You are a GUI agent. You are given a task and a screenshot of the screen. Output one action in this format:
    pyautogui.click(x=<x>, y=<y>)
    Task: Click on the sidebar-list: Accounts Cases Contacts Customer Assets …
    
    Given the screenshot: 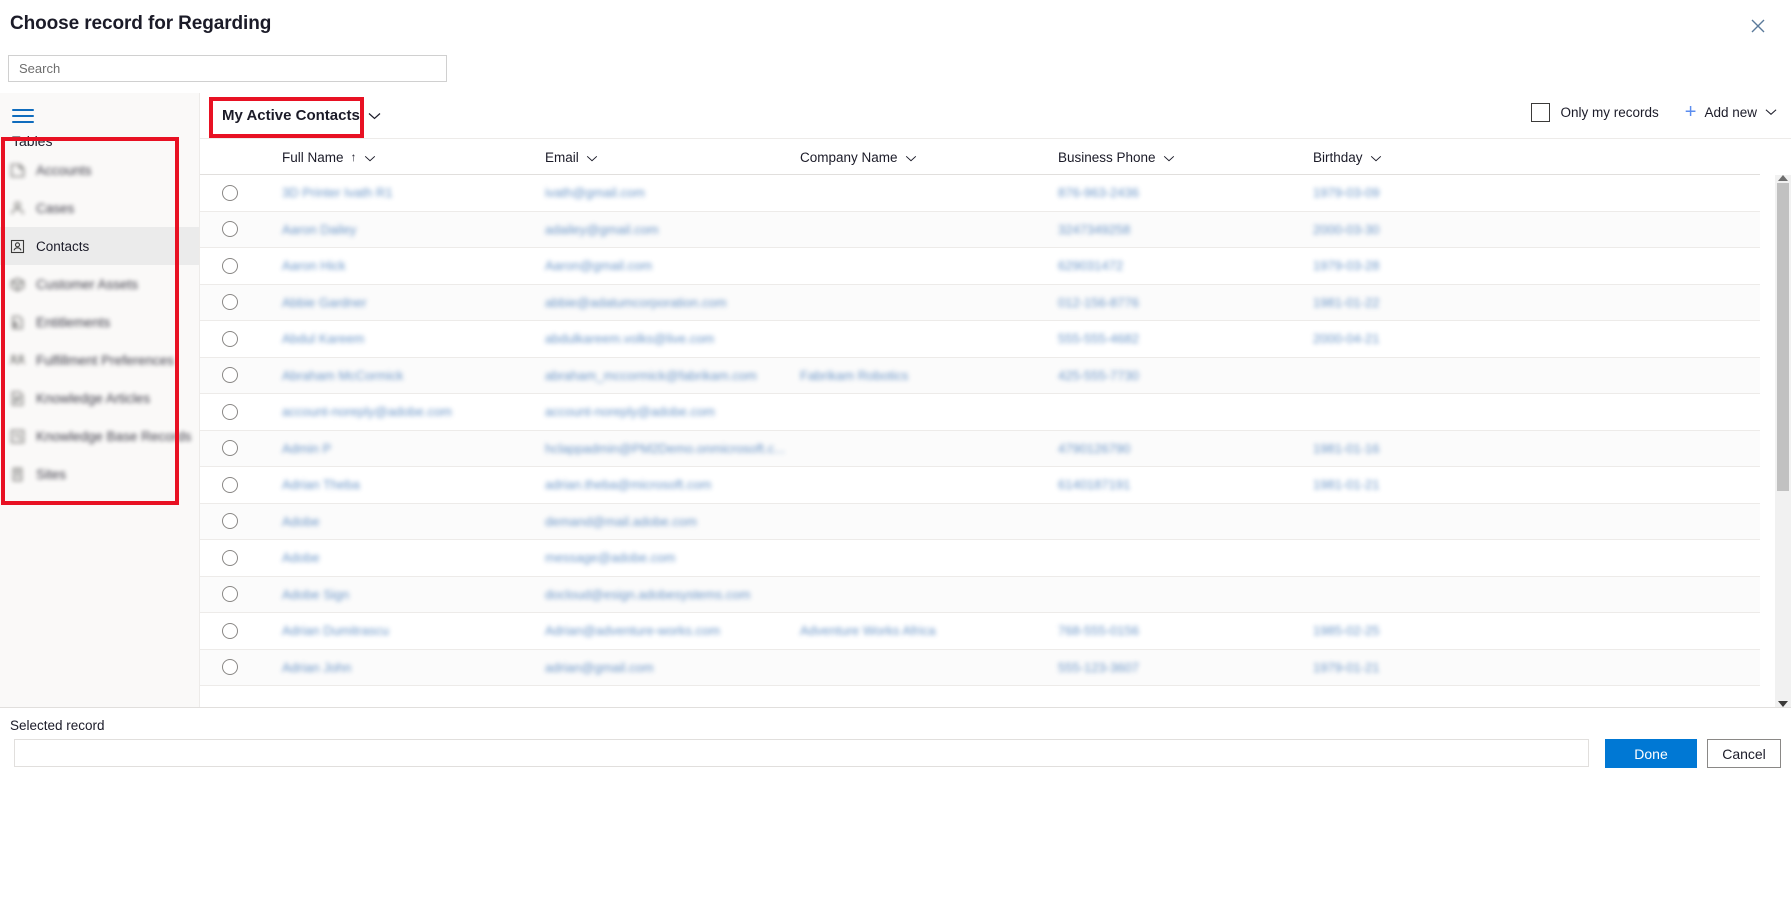 What is the action you would take?
    pyautogui.click(x=99, y=322)
    